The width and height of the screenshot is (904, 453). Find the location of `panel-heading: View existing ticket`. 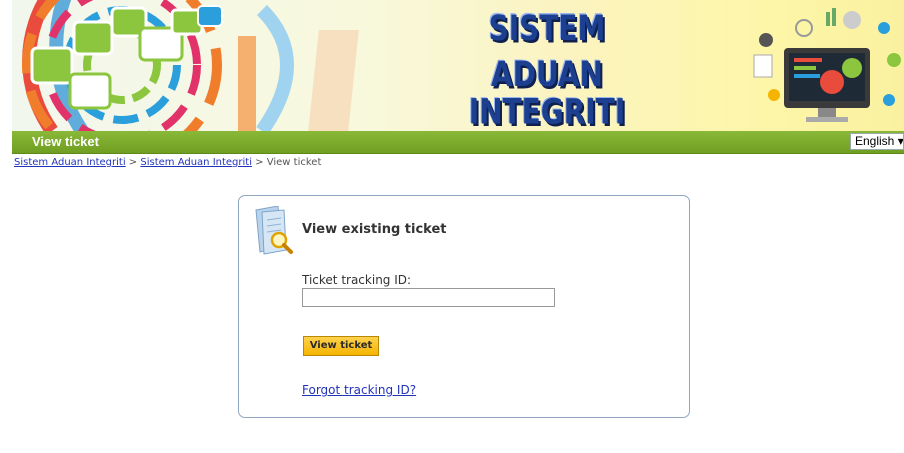

panel-heading: View existing ticket is located at coordinates (374, 229).